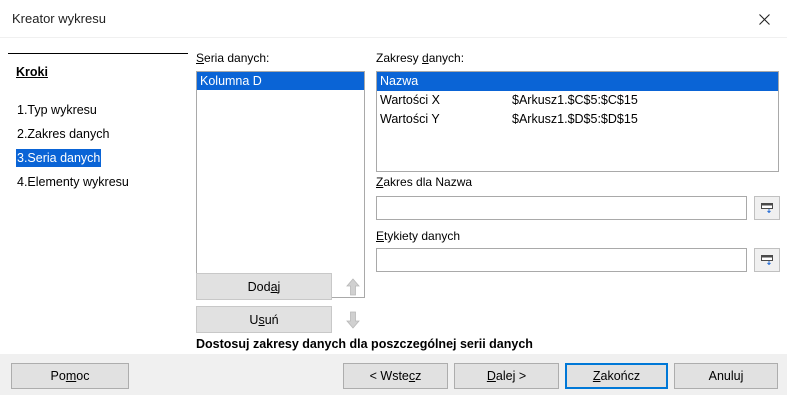 Image resolution: width=787 pixels, height=395 pixels. Describe the element at coordinates (57, 110) in the screenshot. I see `step-chart-type: 1.Typ wykresu` at that location.